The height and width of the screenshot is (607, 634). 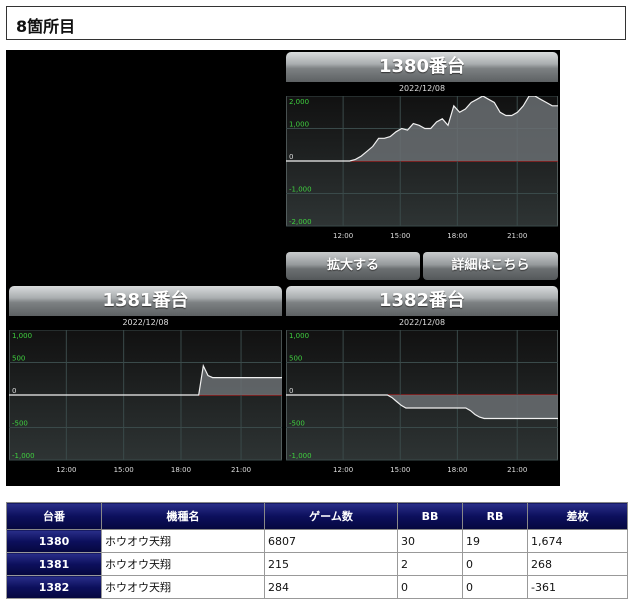 I want to click on chart-1382-title: 1382番台, so click(x=422, y=301).